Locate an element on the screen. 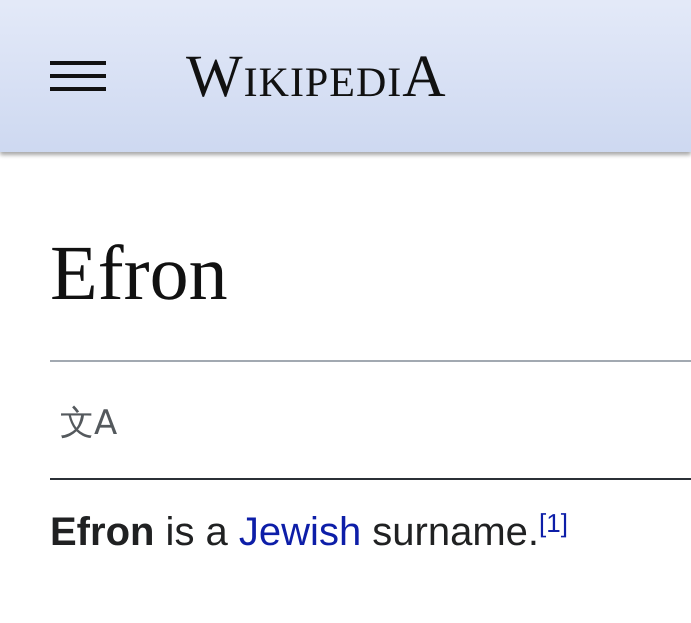  link: Jewish is located at coordinates (300, 532).